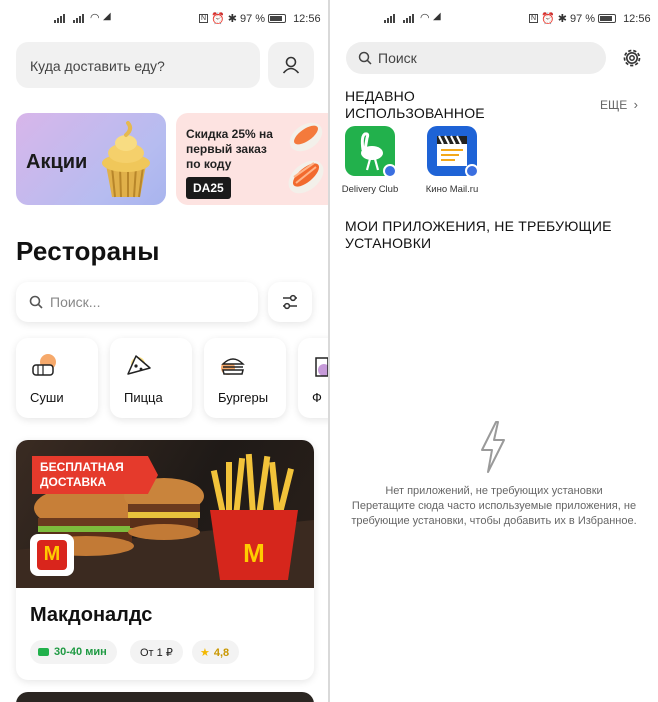 The width and height of the screenshot is (658, 702). Describe the element at coordinates (453, 152) in the screenshot. I see `kino-mail-clapperboard-icon` at that location.